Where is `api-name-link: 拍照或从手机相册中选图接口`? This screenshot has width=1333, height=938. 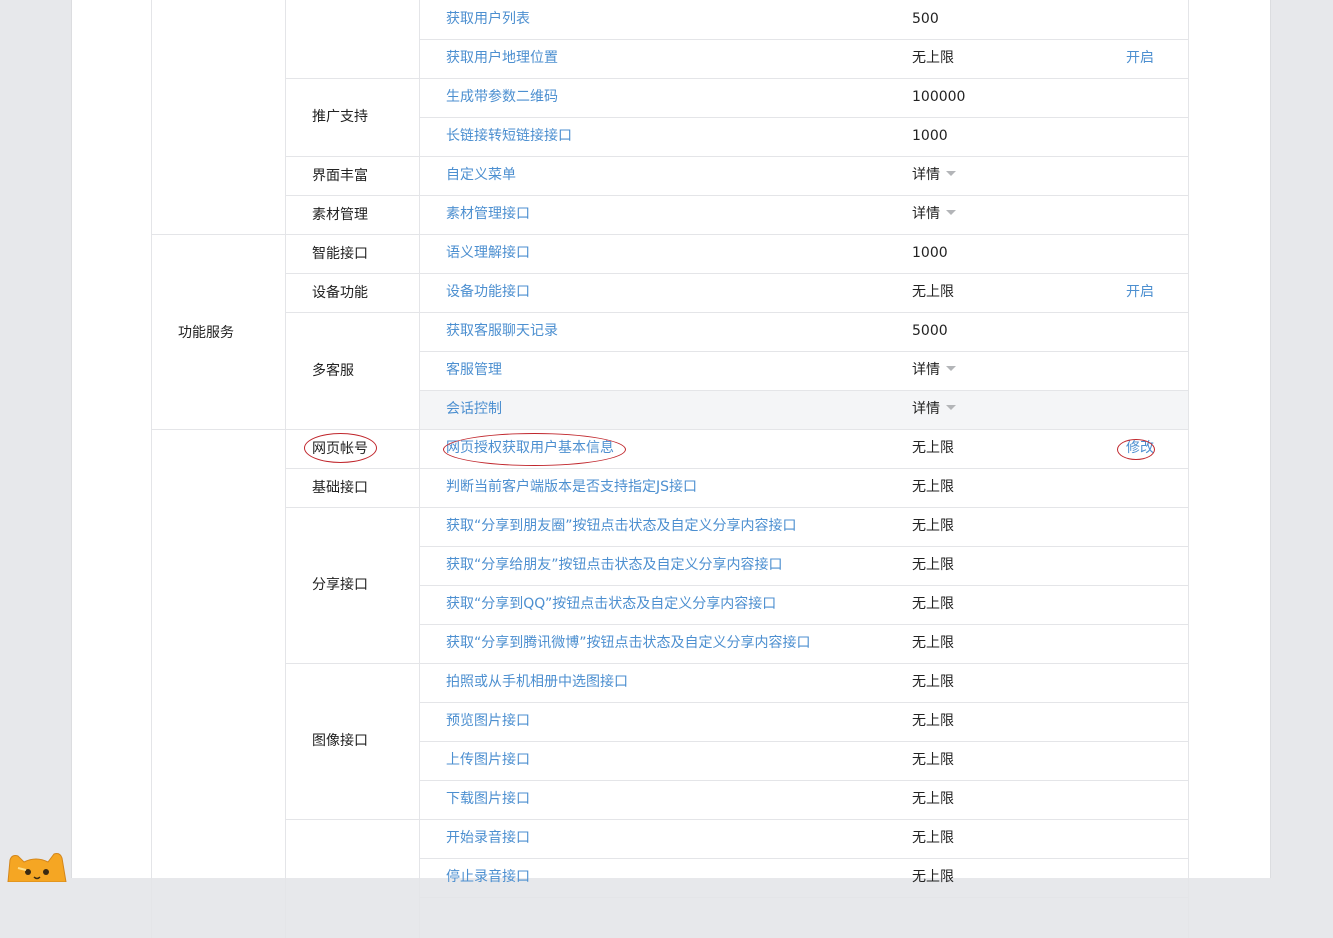
api-name-link: 拍照或从手机相册中选图接口 is located at coordinates (537, 682).